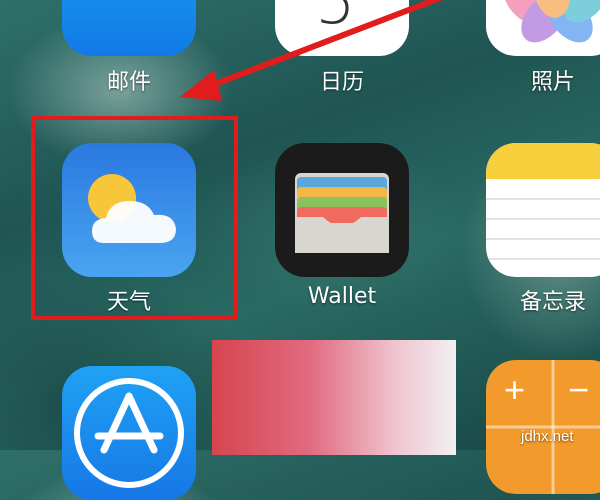  What do you see at coordinates (128, 302) in the screenshot?
I see `app-label: 天气` at bounding box center [128, 302].